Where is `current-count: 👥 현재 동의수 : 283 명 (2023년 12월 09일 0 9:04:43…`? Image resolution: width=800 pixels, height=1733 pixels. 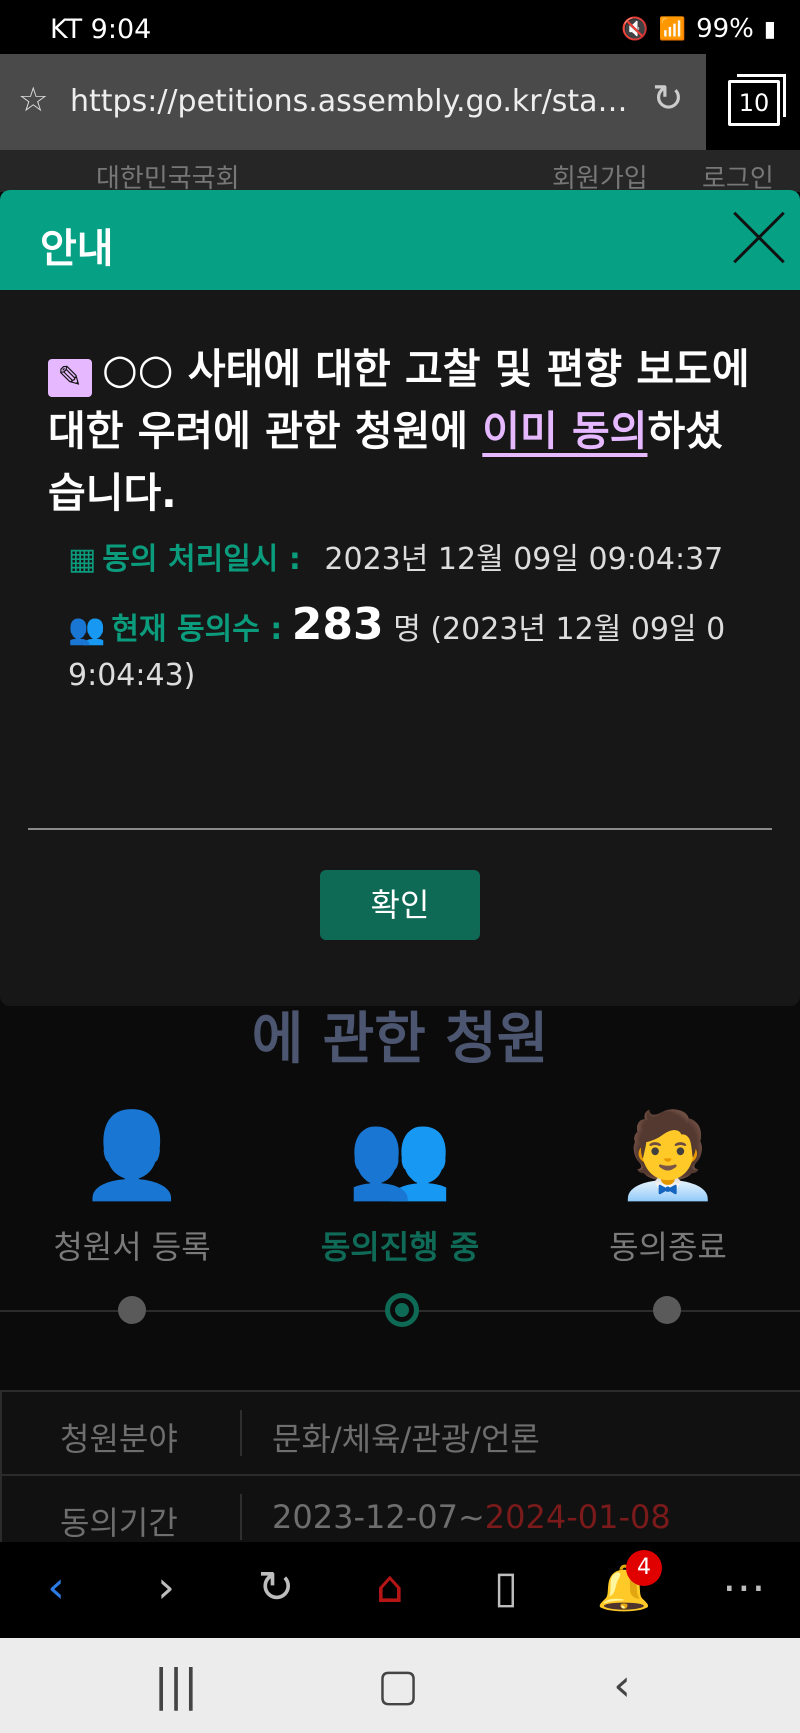 current-count: 👥 현재 동의수 : 283 명 (2023년 12월 09일 0 9:04:43… is located at coordinates (408, 650).